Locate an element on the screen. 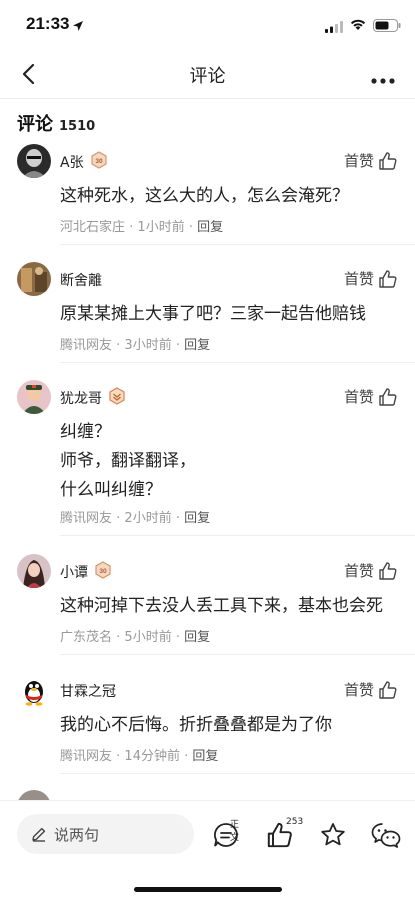 The image size is (415, 901). page-title: 评论 is located at coordinates (207, 76).